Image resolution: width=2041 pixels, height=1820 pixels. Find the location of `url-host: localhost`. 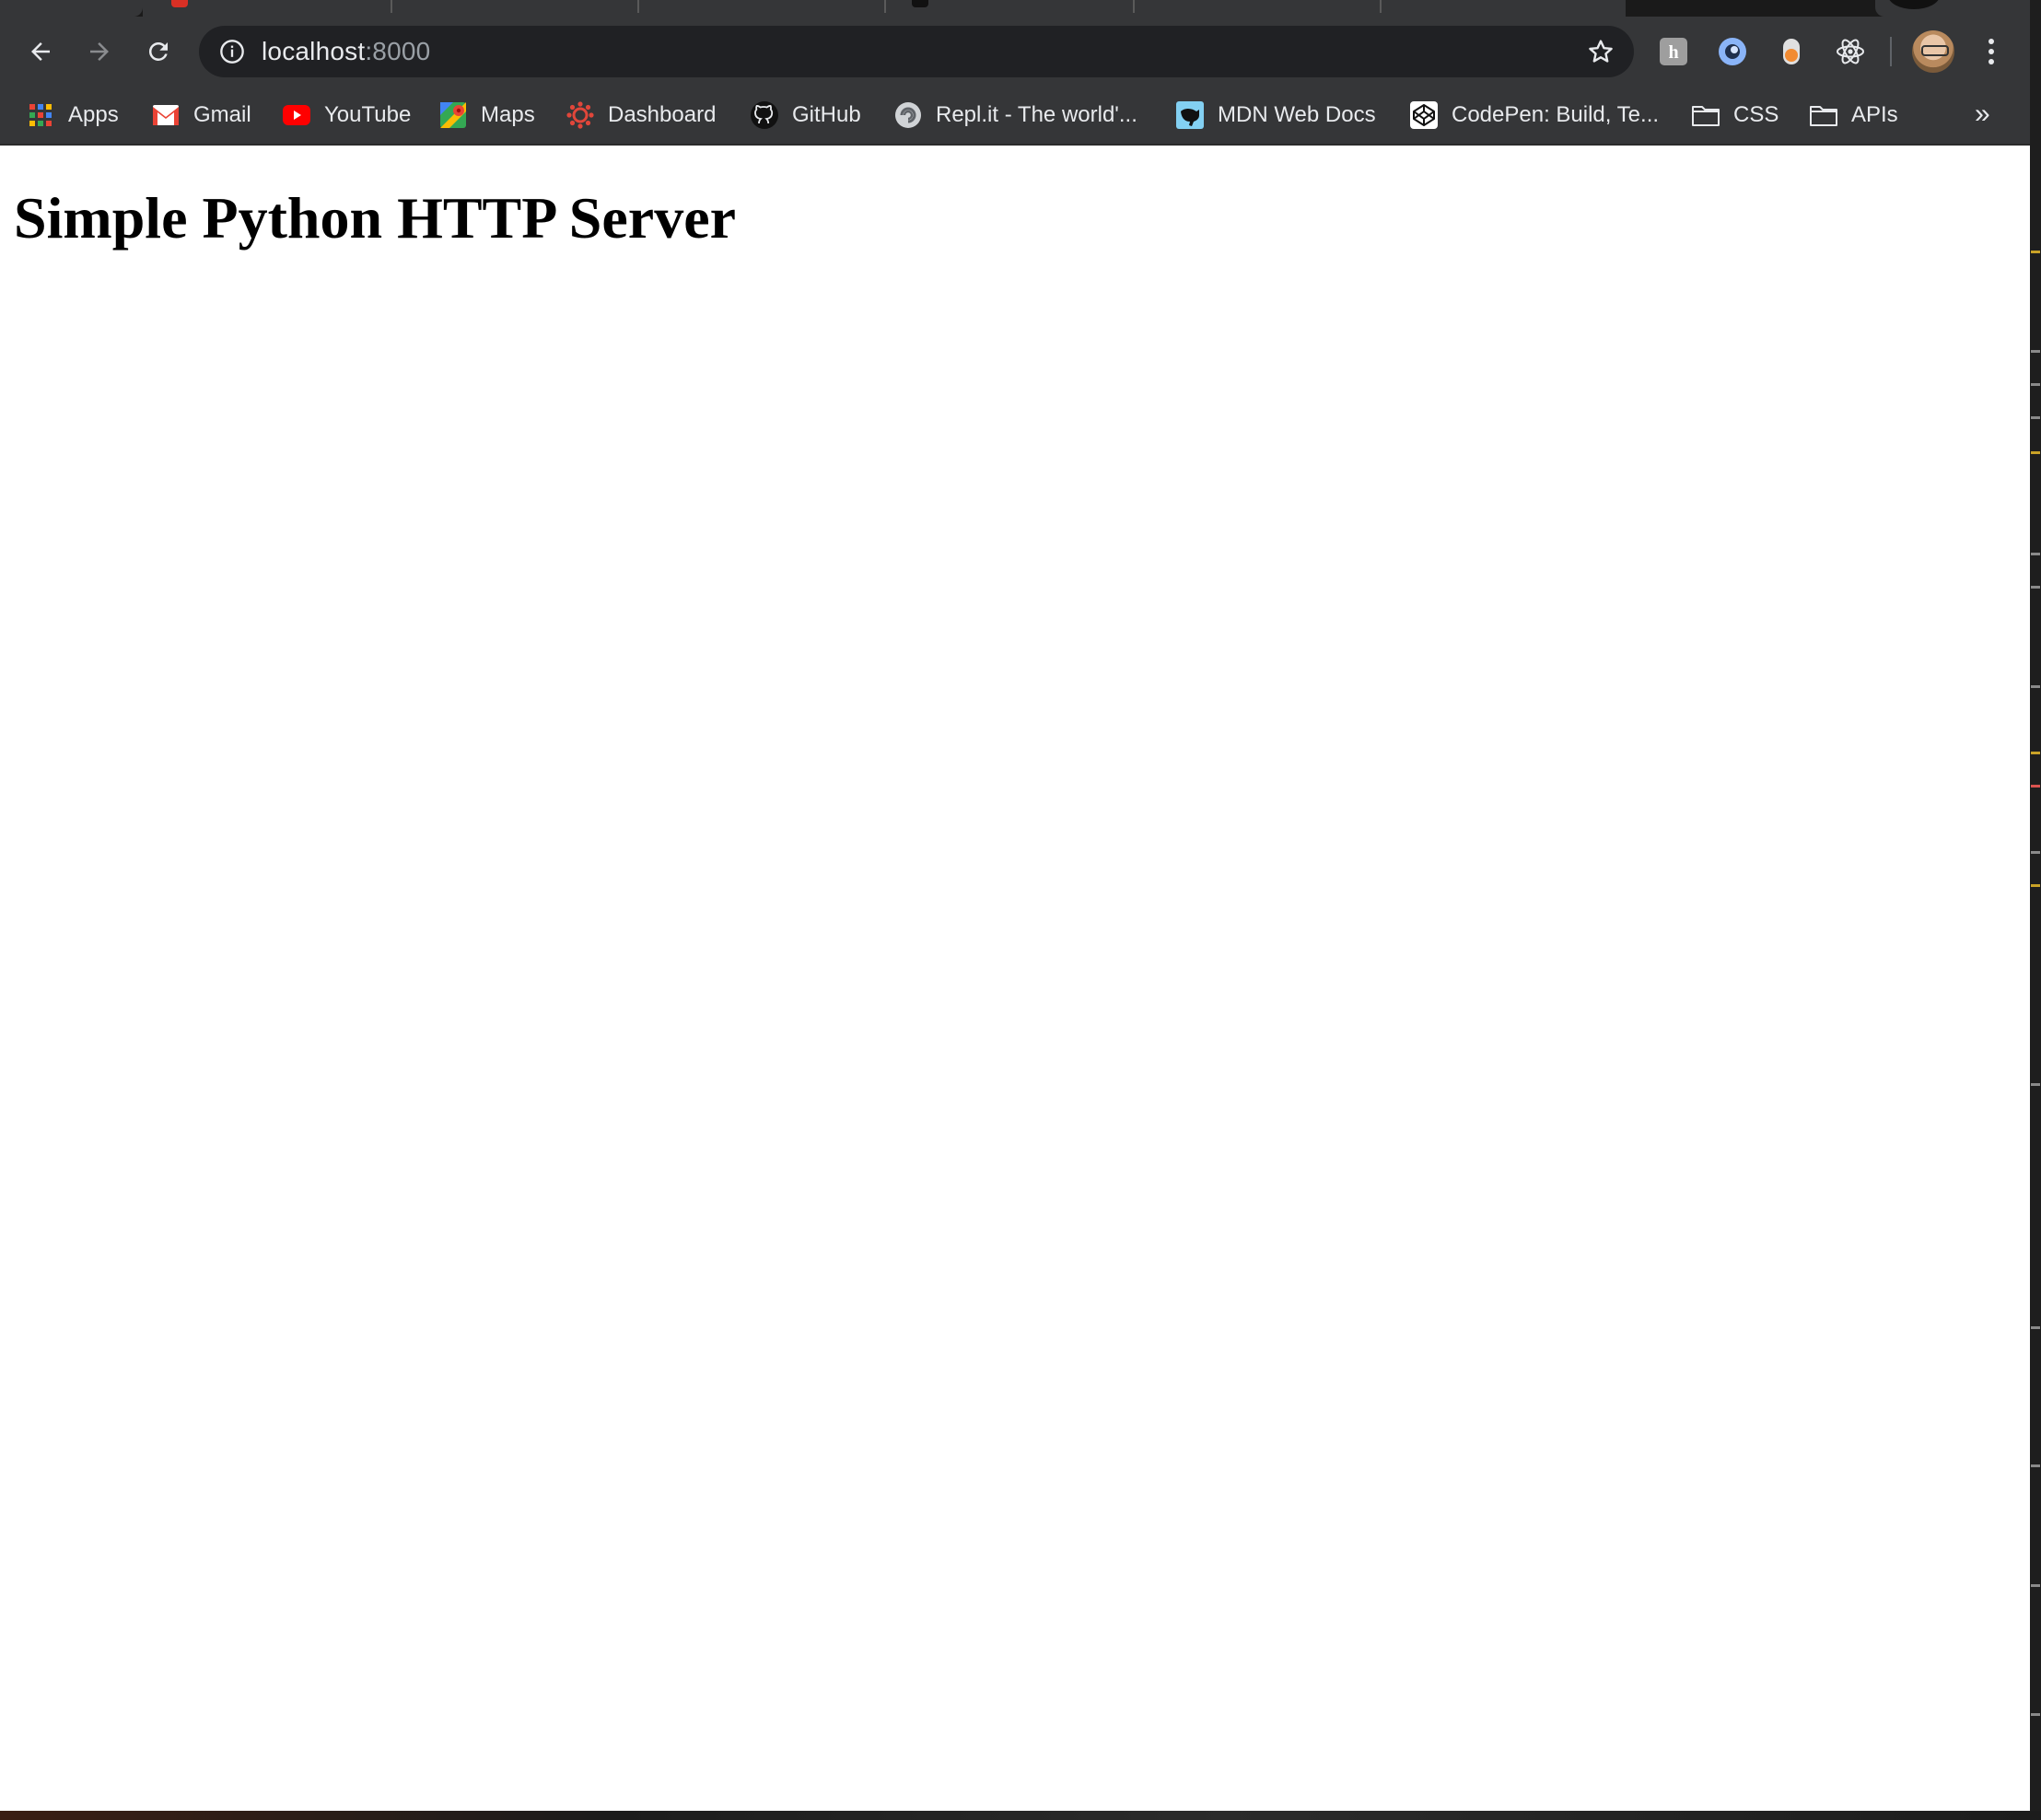

url-host: localhost is located at coordinates (314, 51).